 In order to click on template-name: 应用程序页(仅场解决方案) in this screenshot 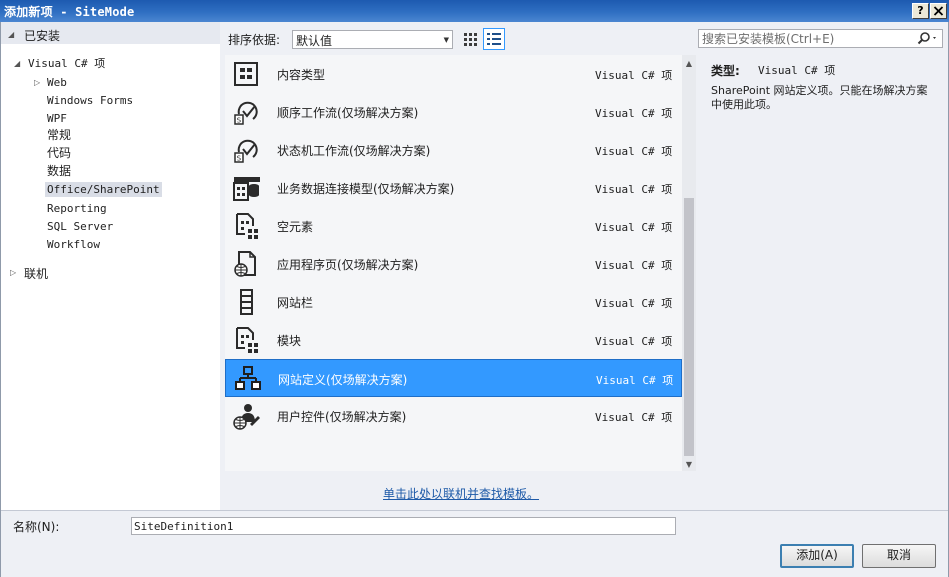, I will do `click(348, 265)`.